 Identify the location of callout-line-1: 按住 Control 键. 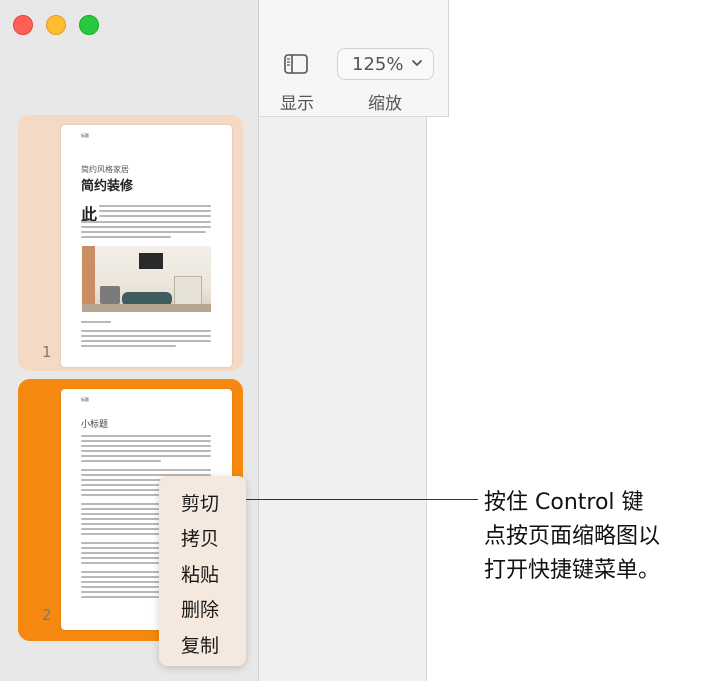
(564, 502).